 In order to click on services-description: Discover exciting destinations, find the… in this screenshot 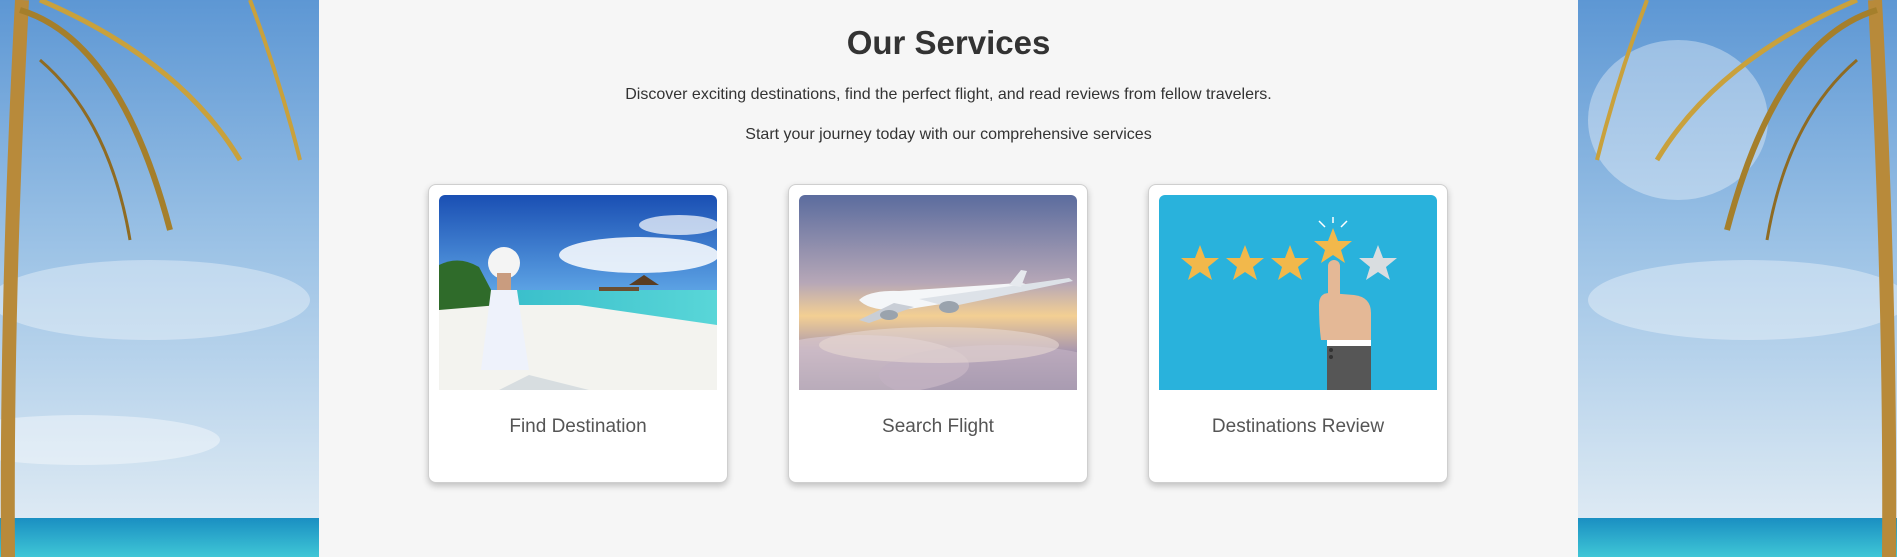, I will do `click(948, 94)`.